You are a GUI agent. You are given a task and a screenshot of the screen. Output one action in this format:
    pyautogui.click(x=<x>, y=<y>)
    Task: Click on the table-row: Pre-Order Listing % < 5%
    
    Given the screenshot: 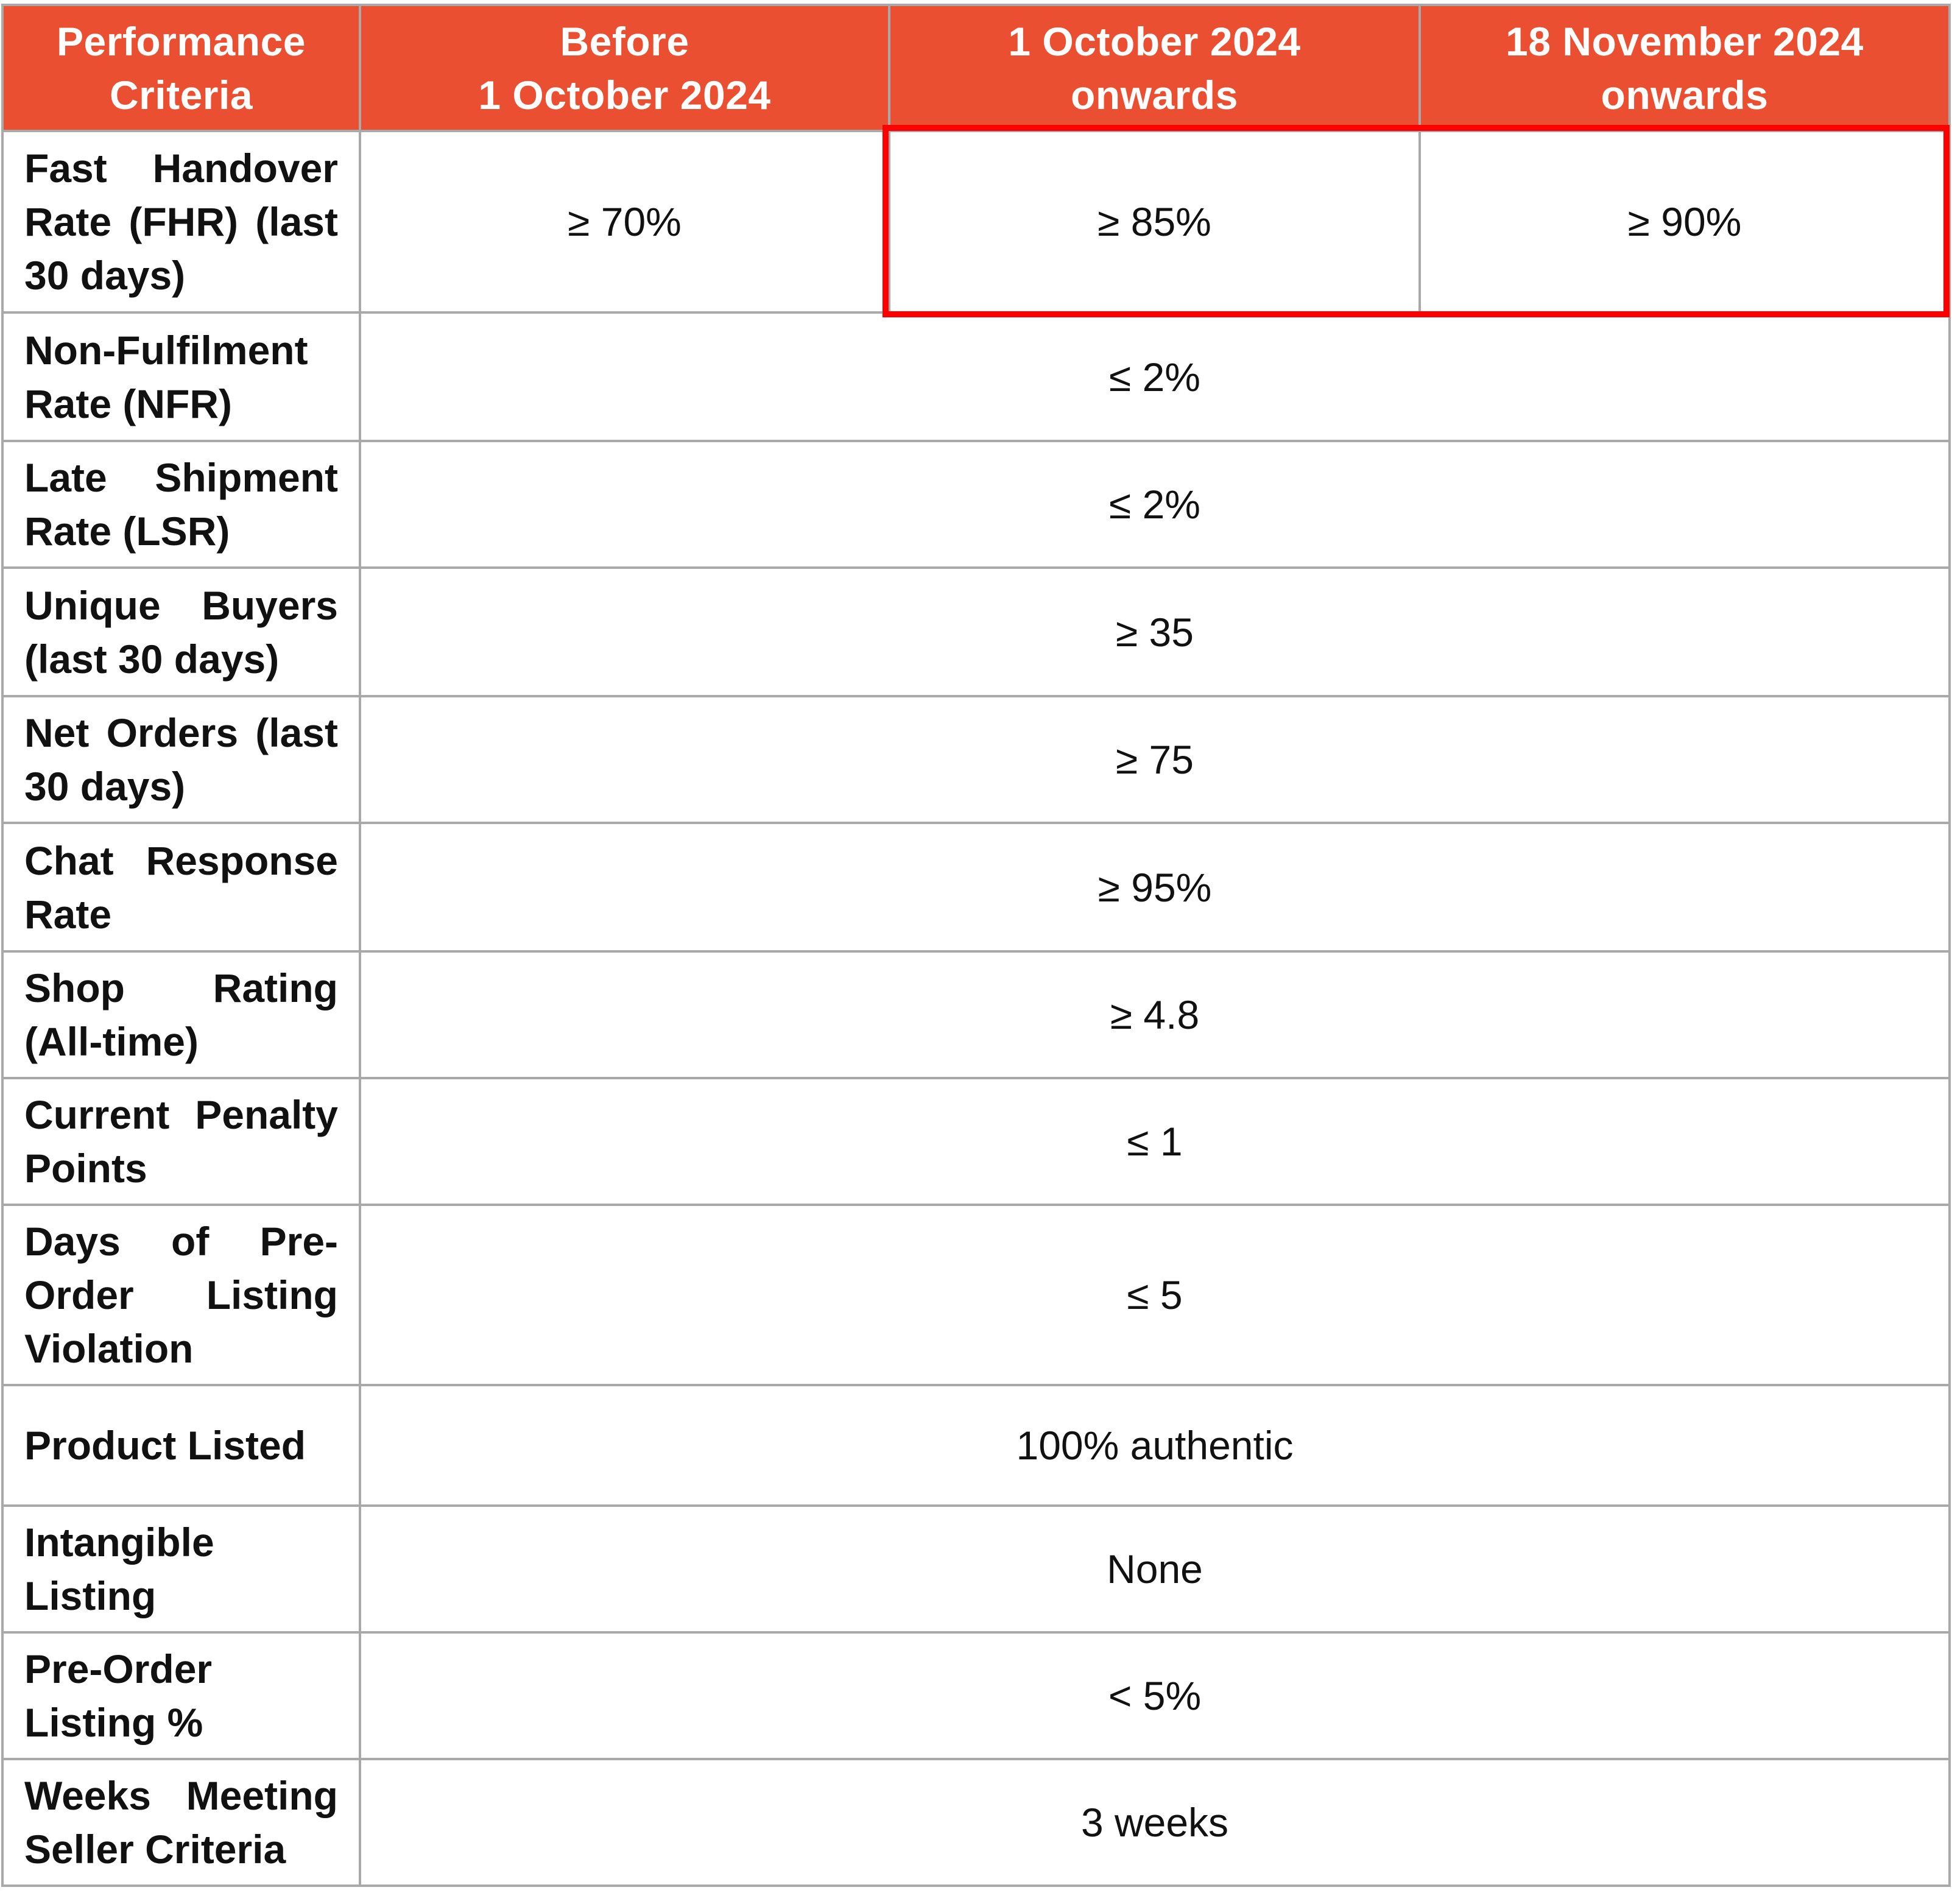 What is the action you would take?
    pyautogui.click(x=976, y=1695)
    